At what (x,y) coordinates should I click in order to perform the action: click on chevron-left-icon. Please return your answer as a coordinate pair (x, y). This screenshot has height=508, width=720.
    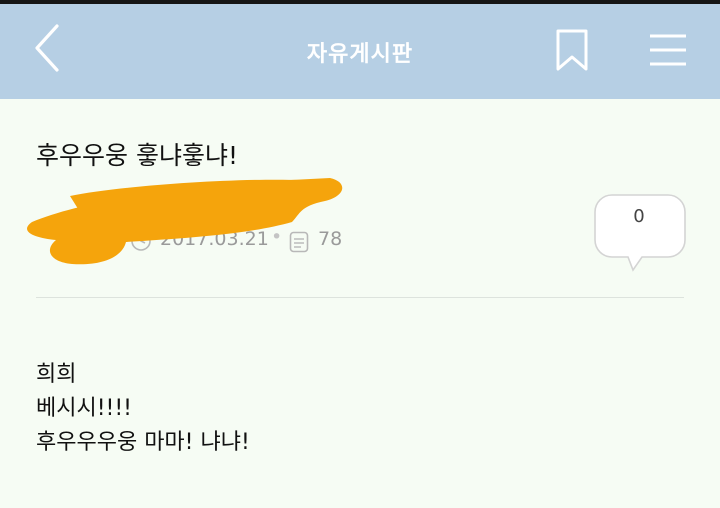
    Looking at the image, I should click on (47, 48).